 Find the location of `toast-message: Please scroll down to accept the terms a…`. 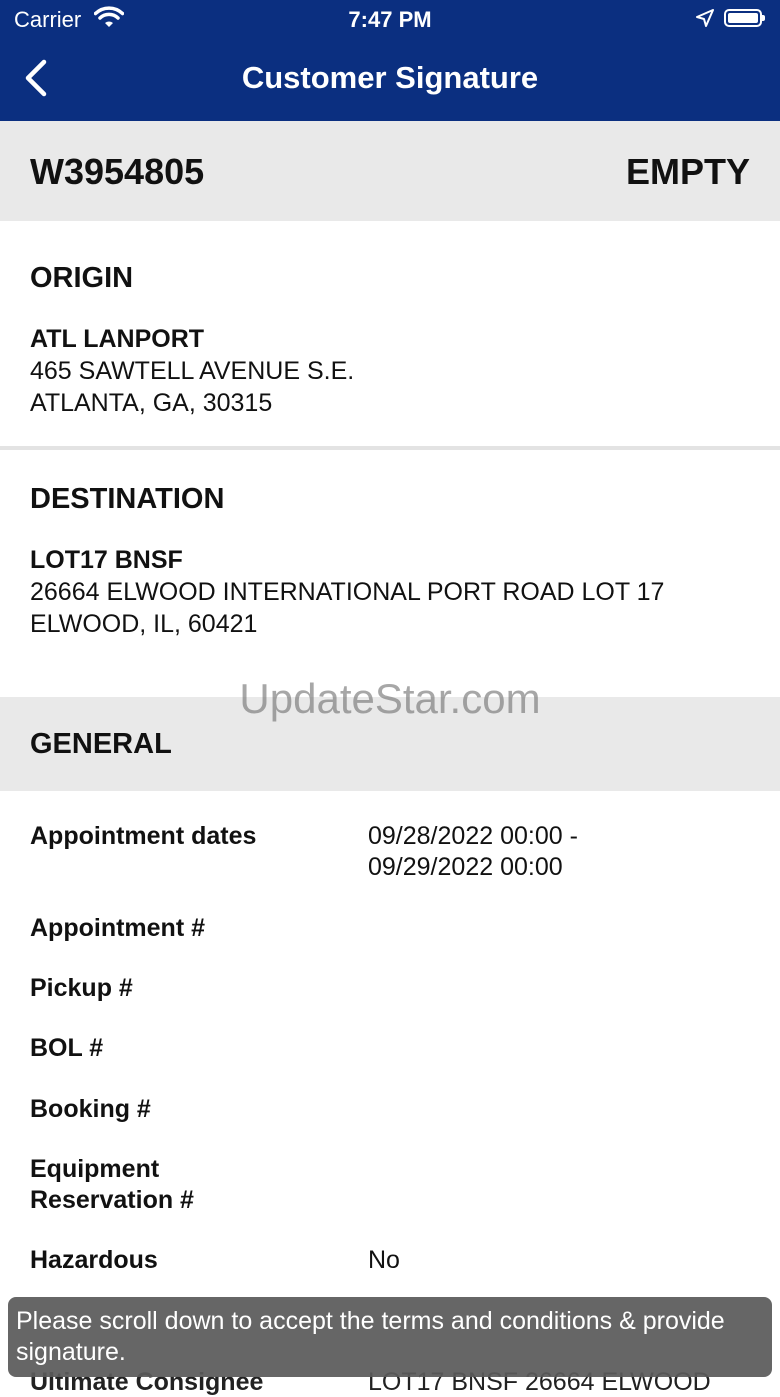

toast-message: Please scroll down to accept the terms a… is located at coordinates (370, 1336).